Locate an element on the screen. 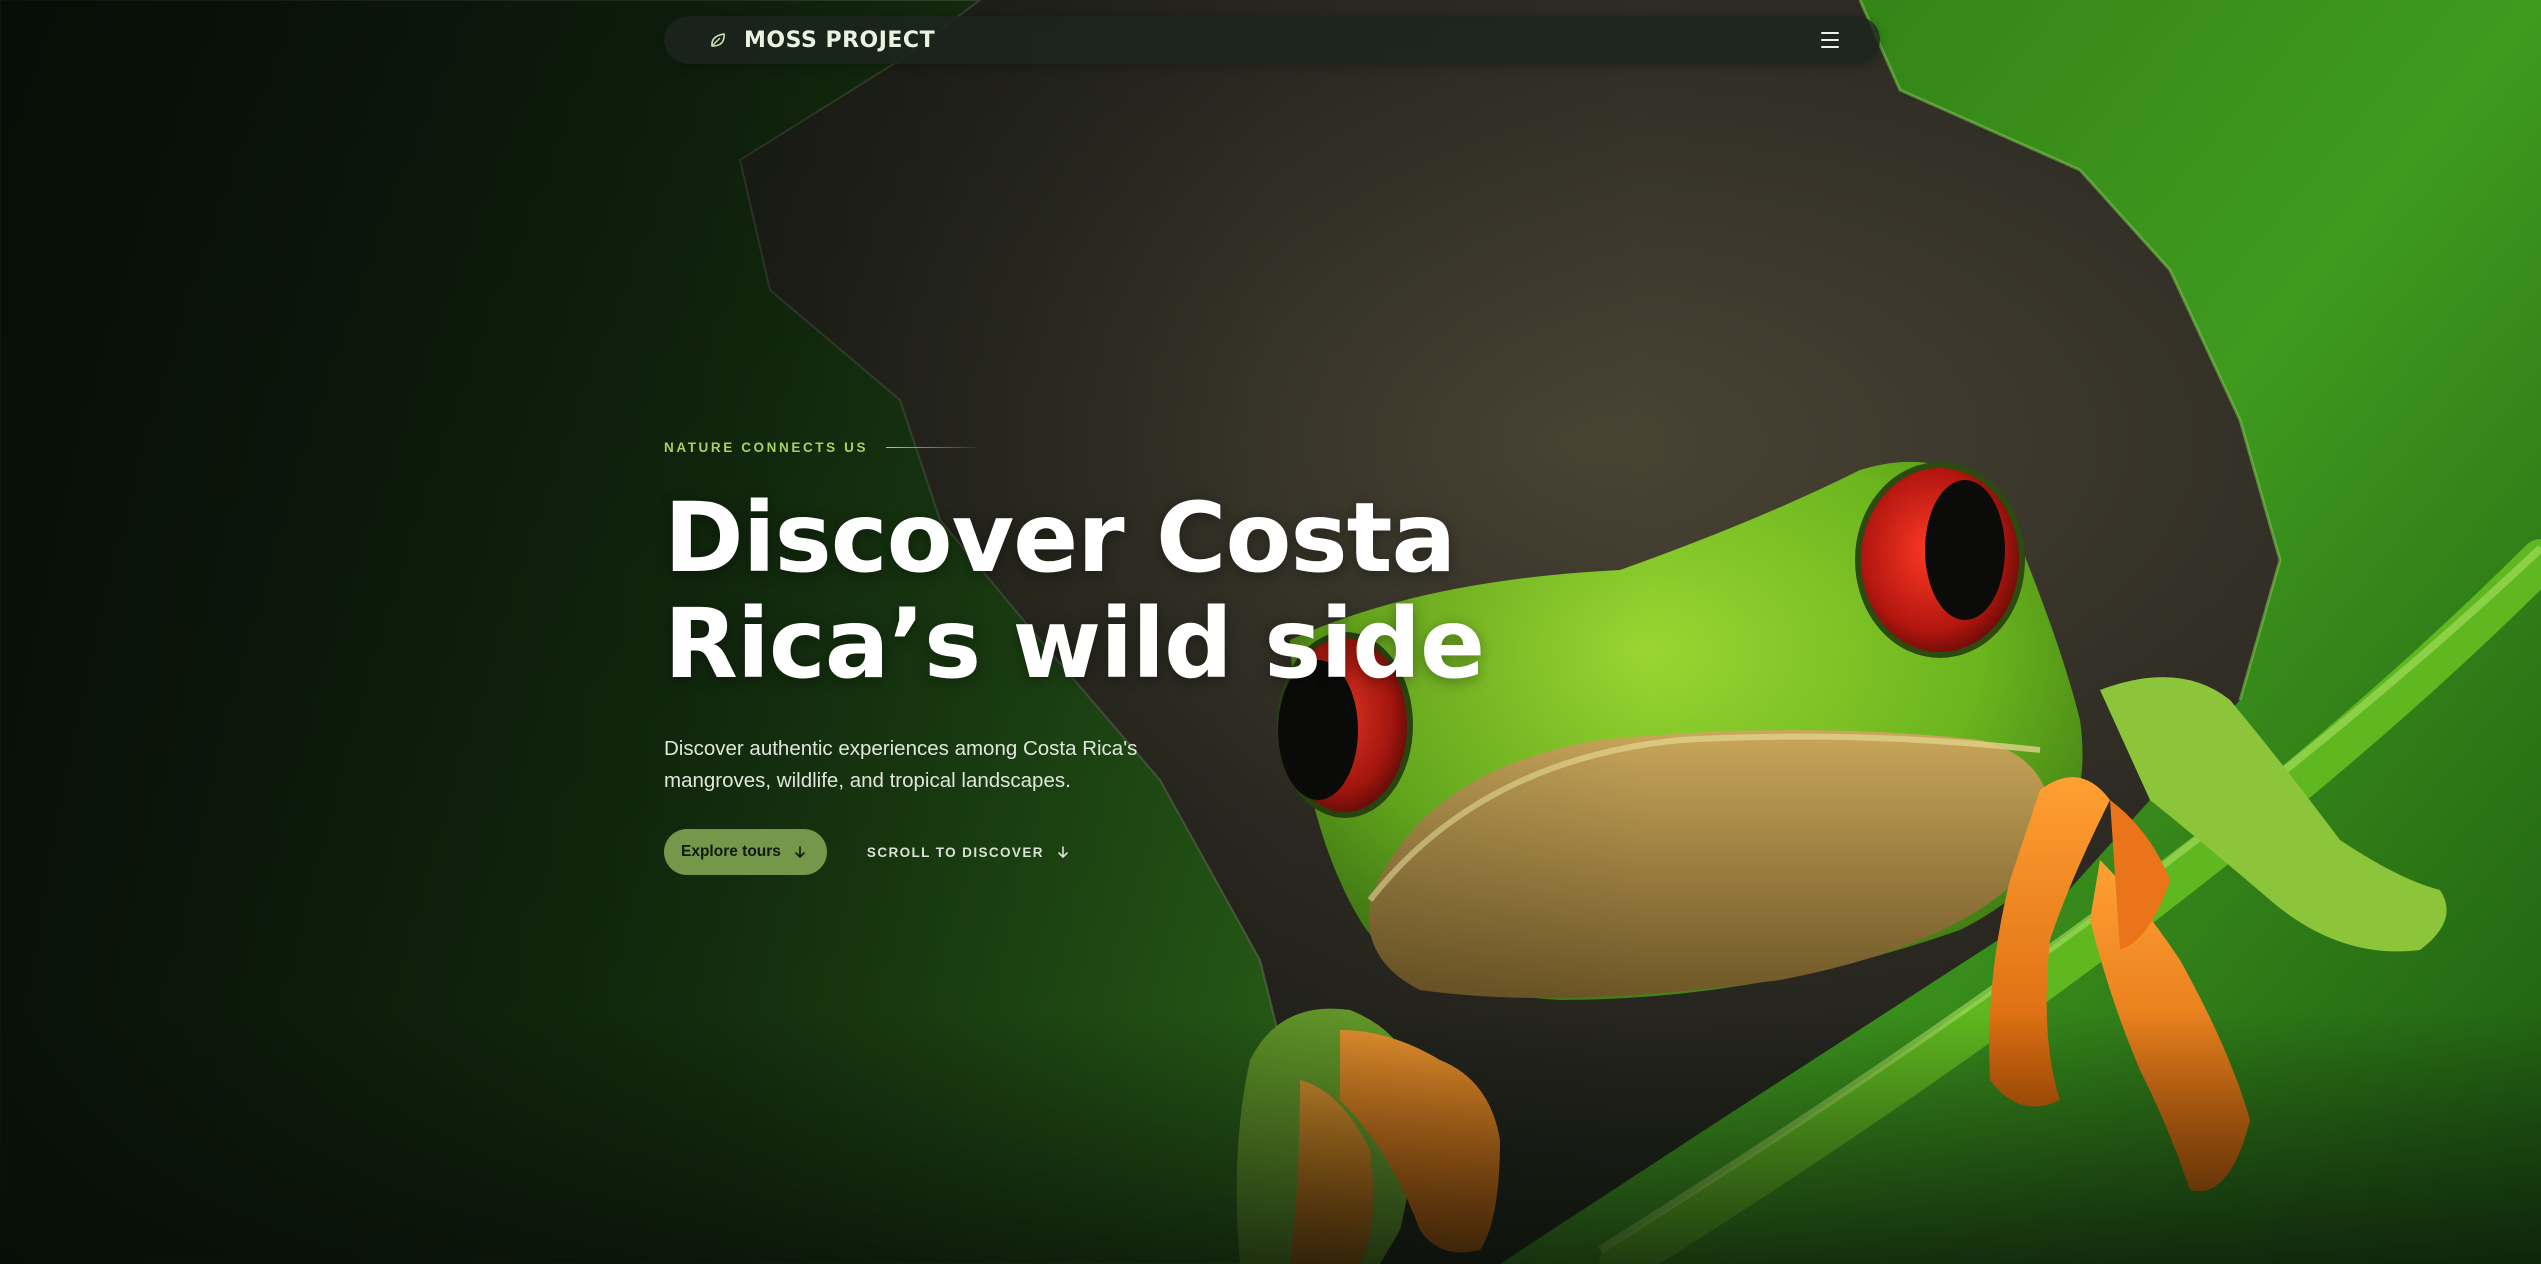  top-navbar: MOSS PROJECT is located at coordinates (1272, 40).